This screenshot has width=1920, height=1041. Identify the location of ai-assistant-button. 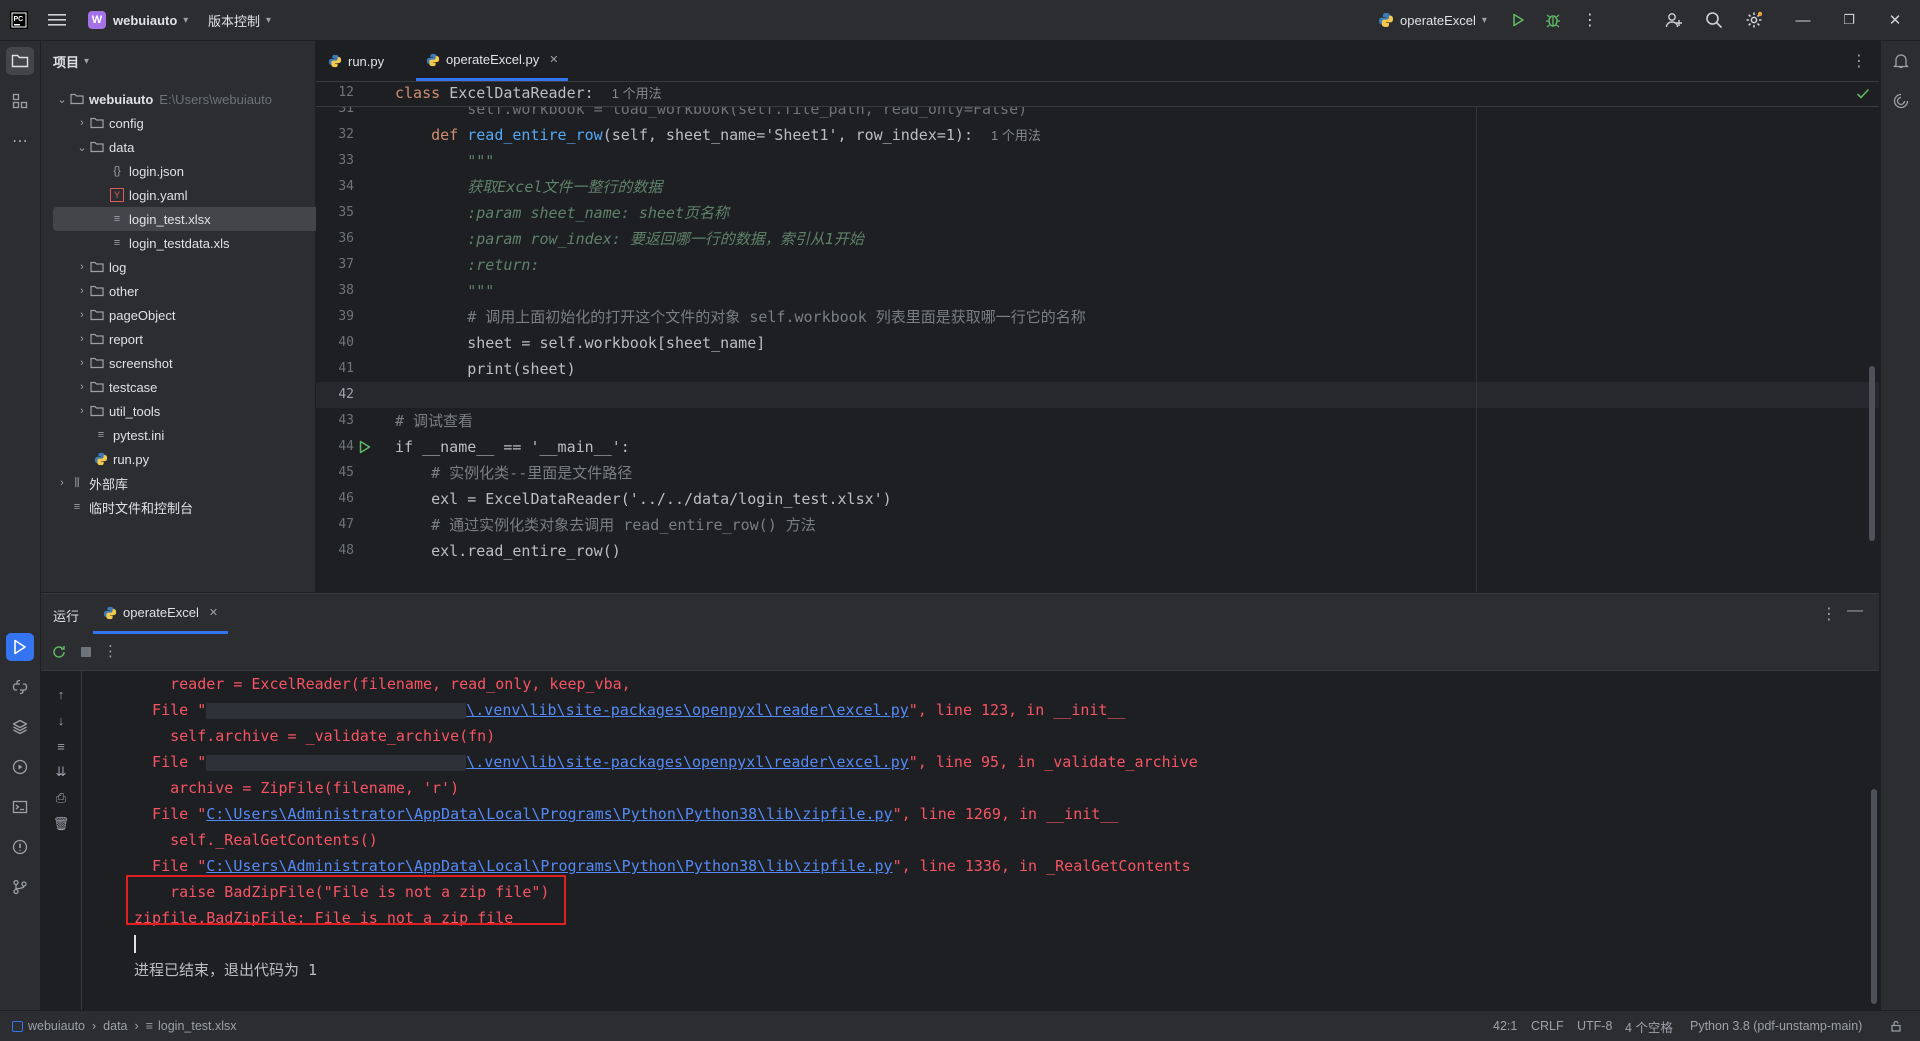
(1901, 101).